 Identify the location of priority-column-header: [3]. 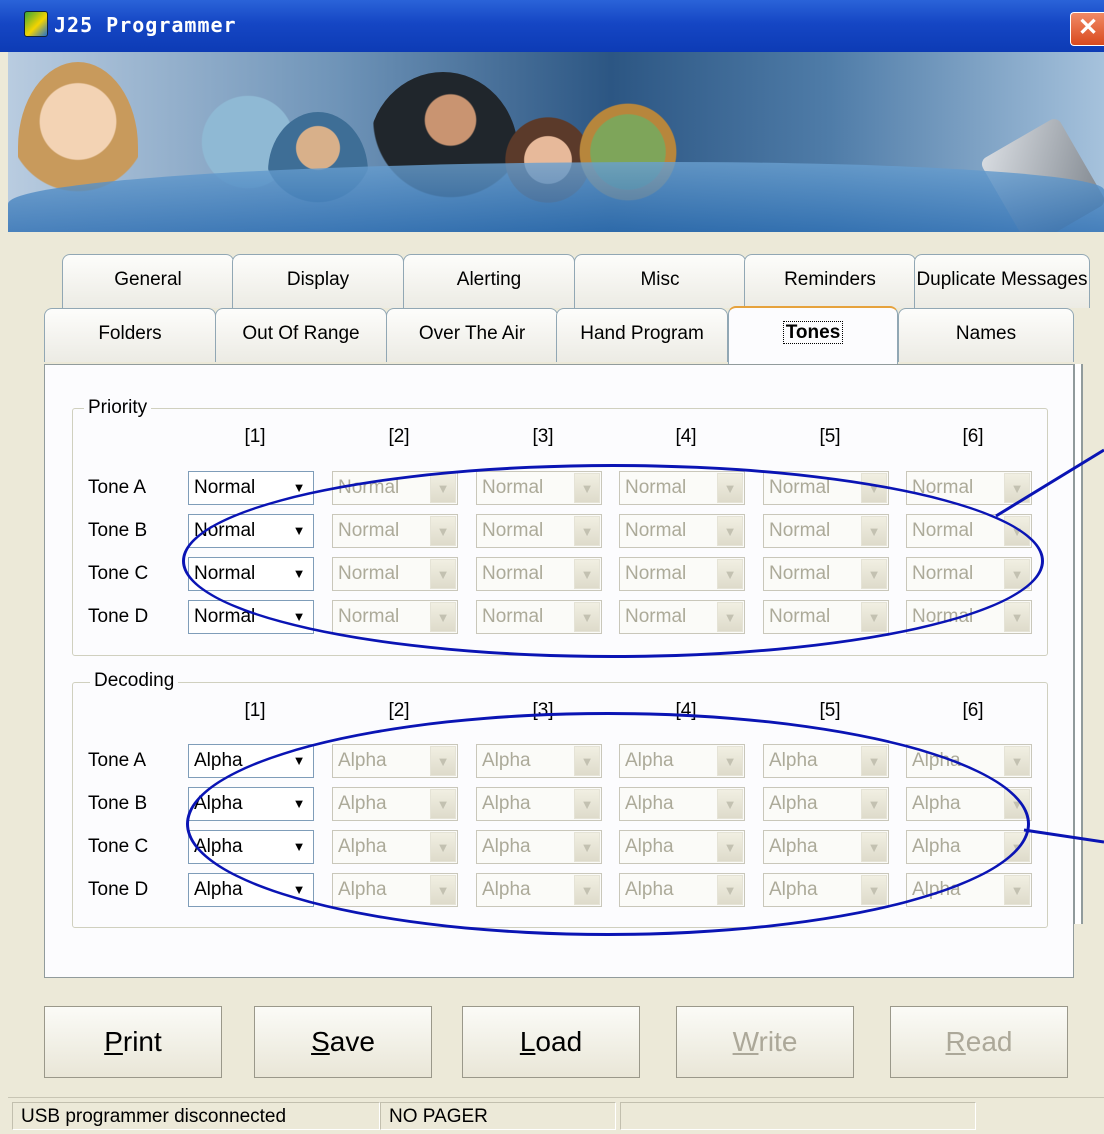
(543, 436).